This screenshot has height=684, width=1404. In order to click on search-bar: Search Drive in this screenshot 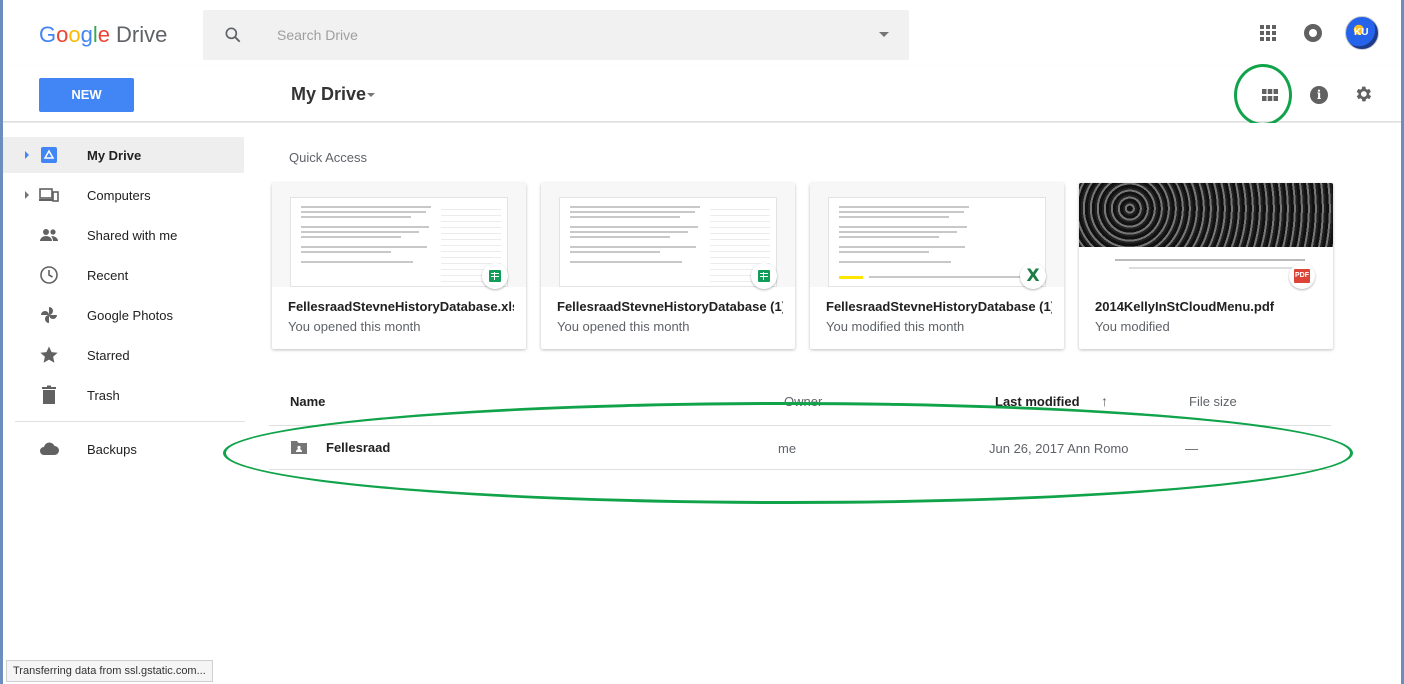, I will do `click(556, 35)`.